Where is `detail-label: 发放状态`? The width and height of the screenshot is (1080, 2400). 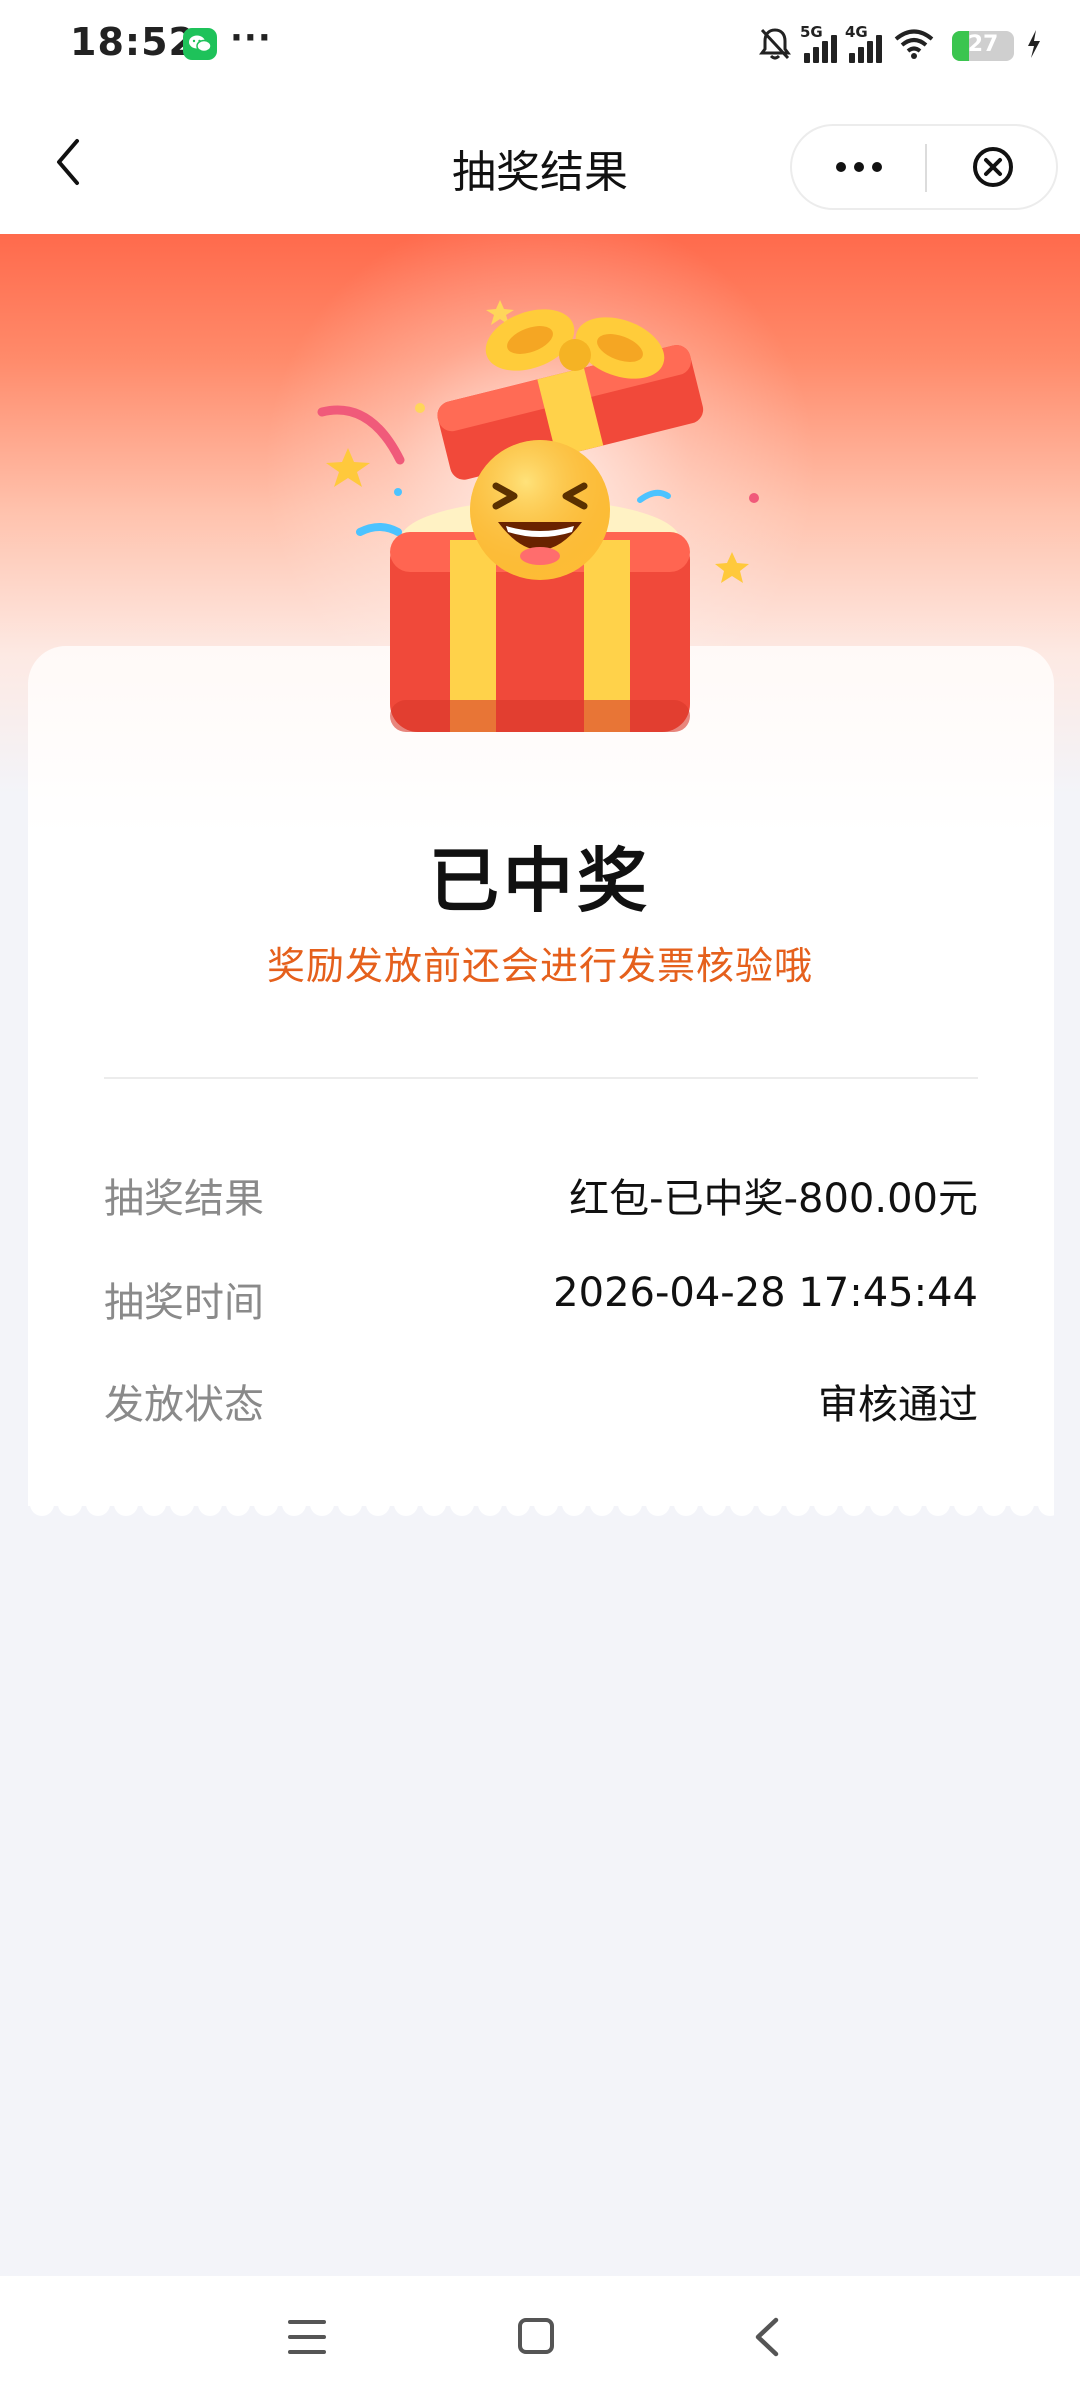 detail-label: 发放状态 is located at coordinates (184, 1405).